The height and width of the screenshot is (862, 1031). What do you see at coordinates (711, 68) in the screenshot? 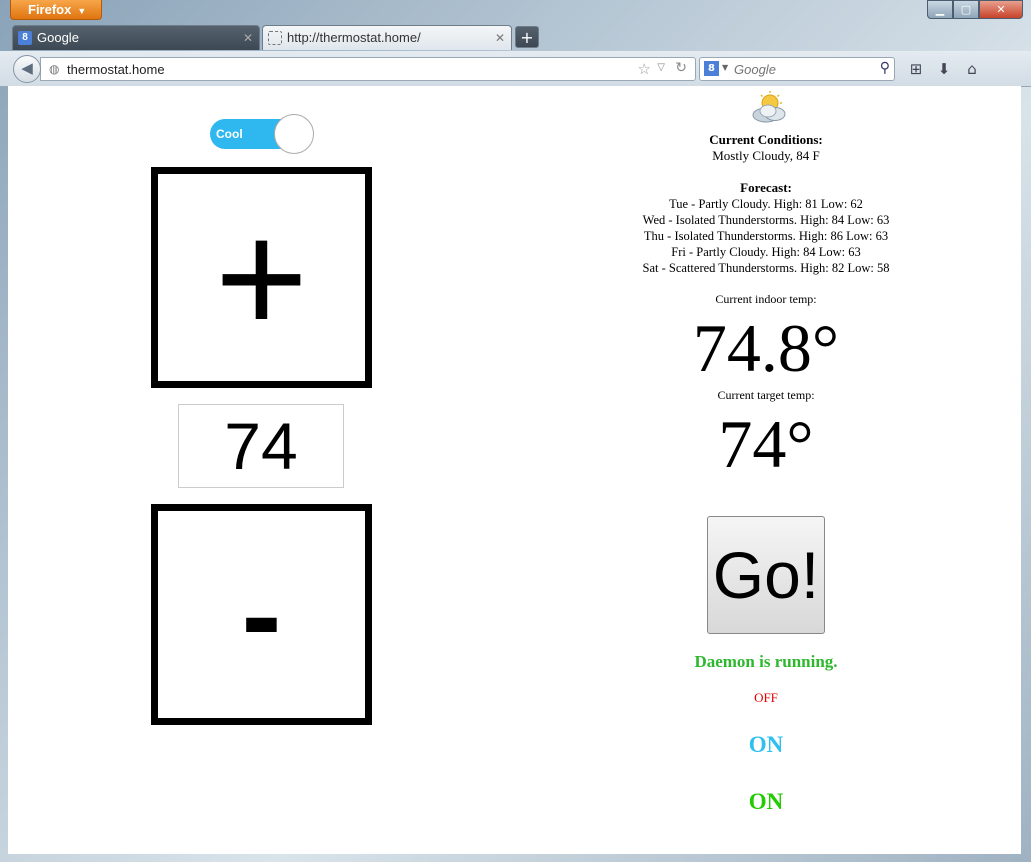
I see `google-search-engine-icon: 8` at bounding box center [711, 68].